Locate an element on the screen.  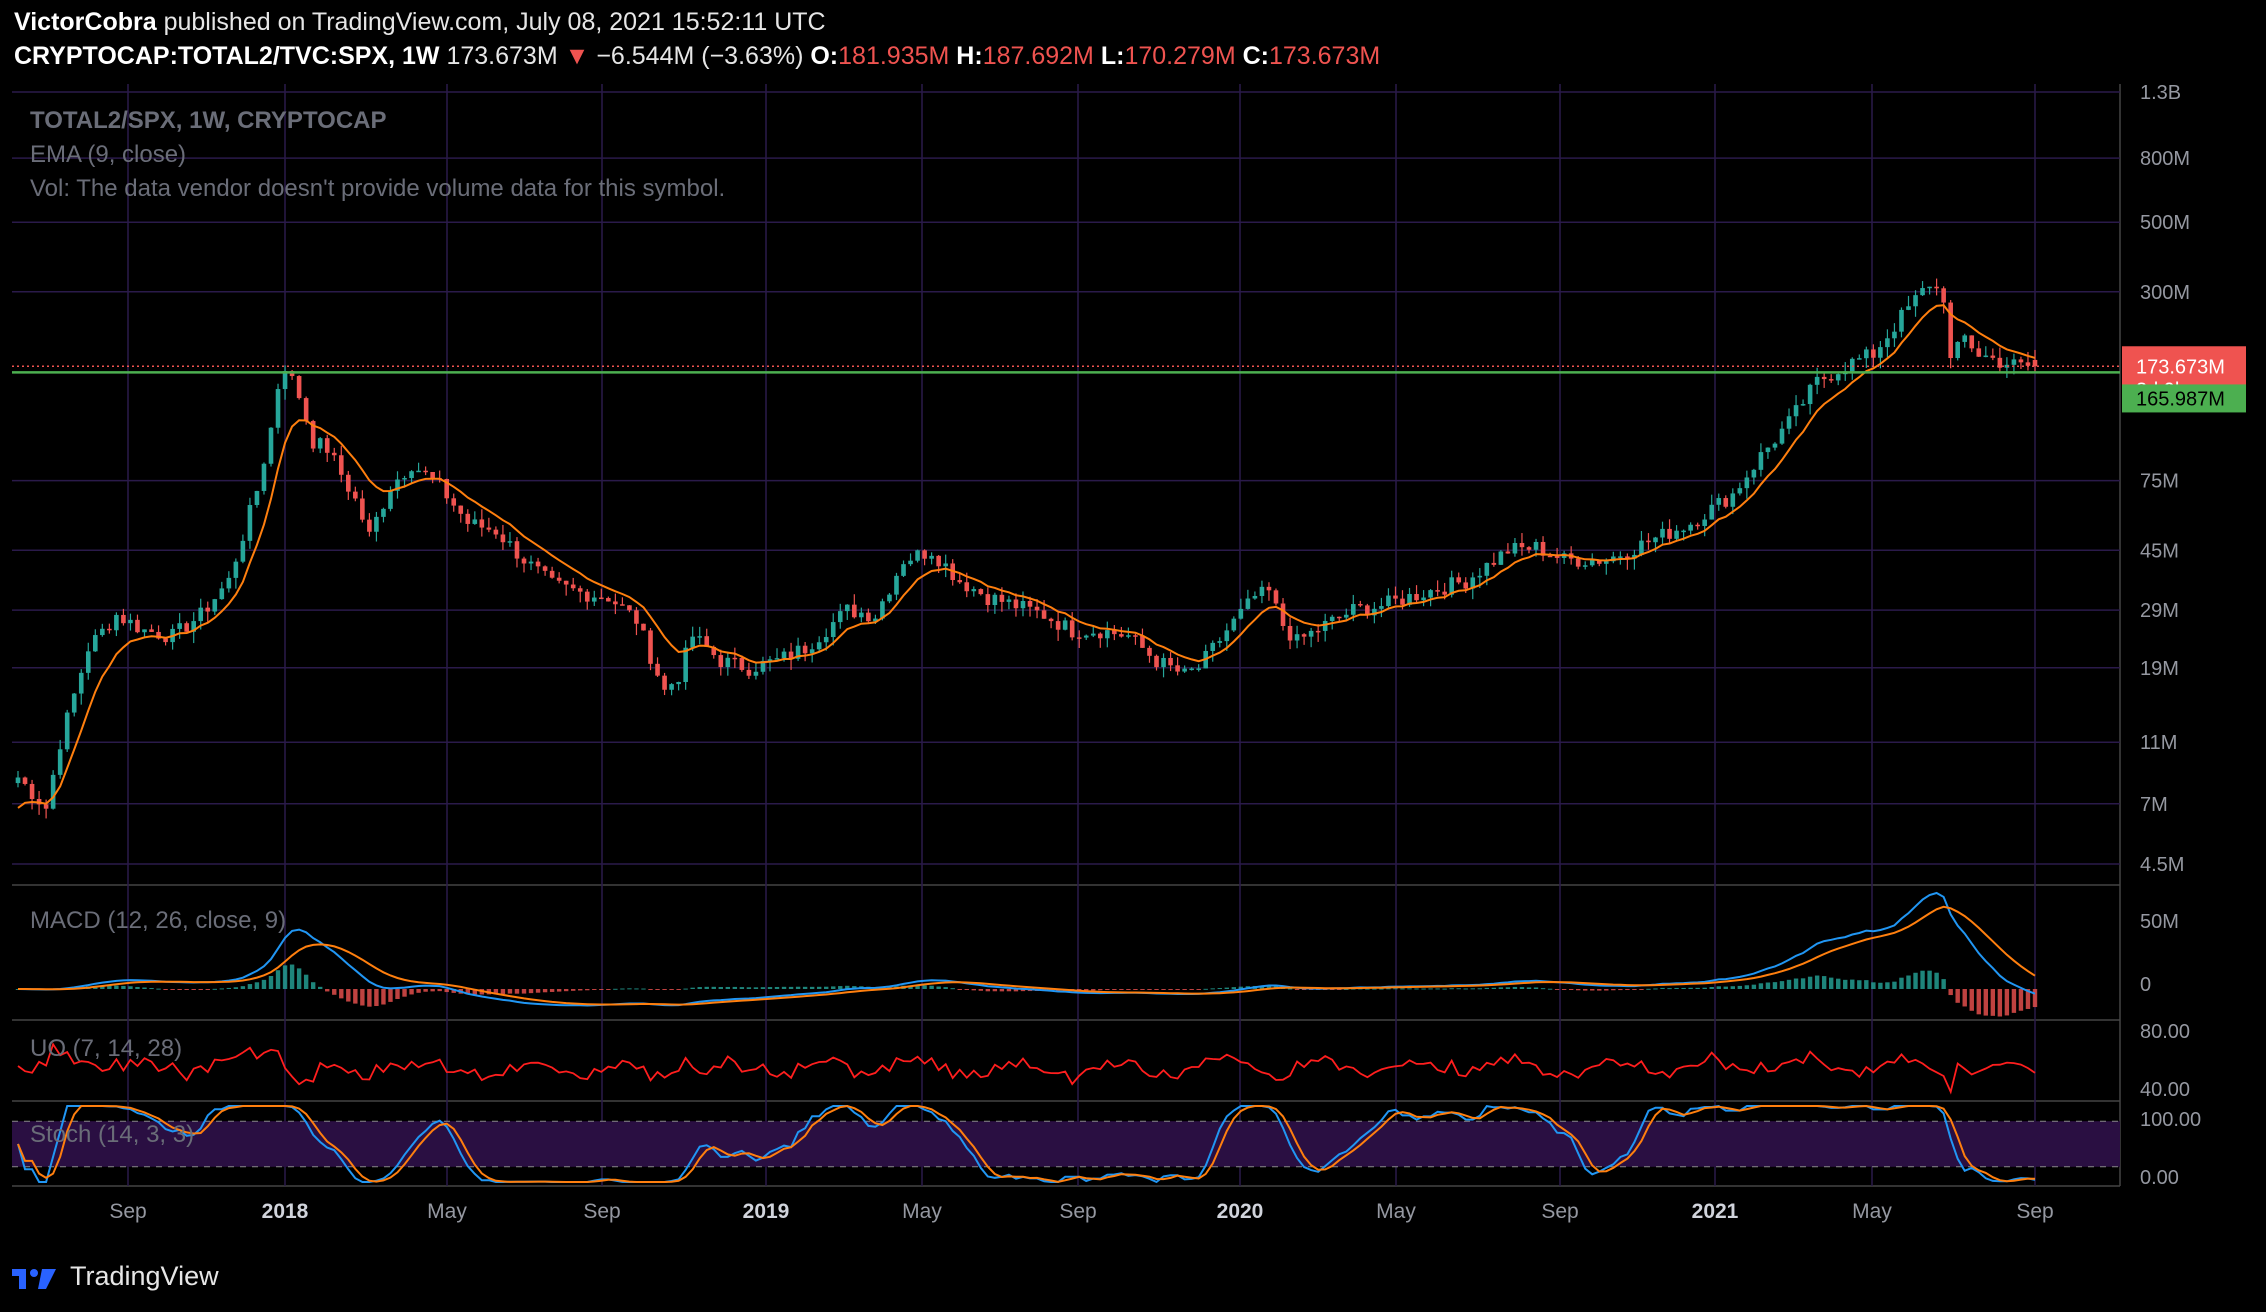
open-label: O: is located at coordinates (824, 56).